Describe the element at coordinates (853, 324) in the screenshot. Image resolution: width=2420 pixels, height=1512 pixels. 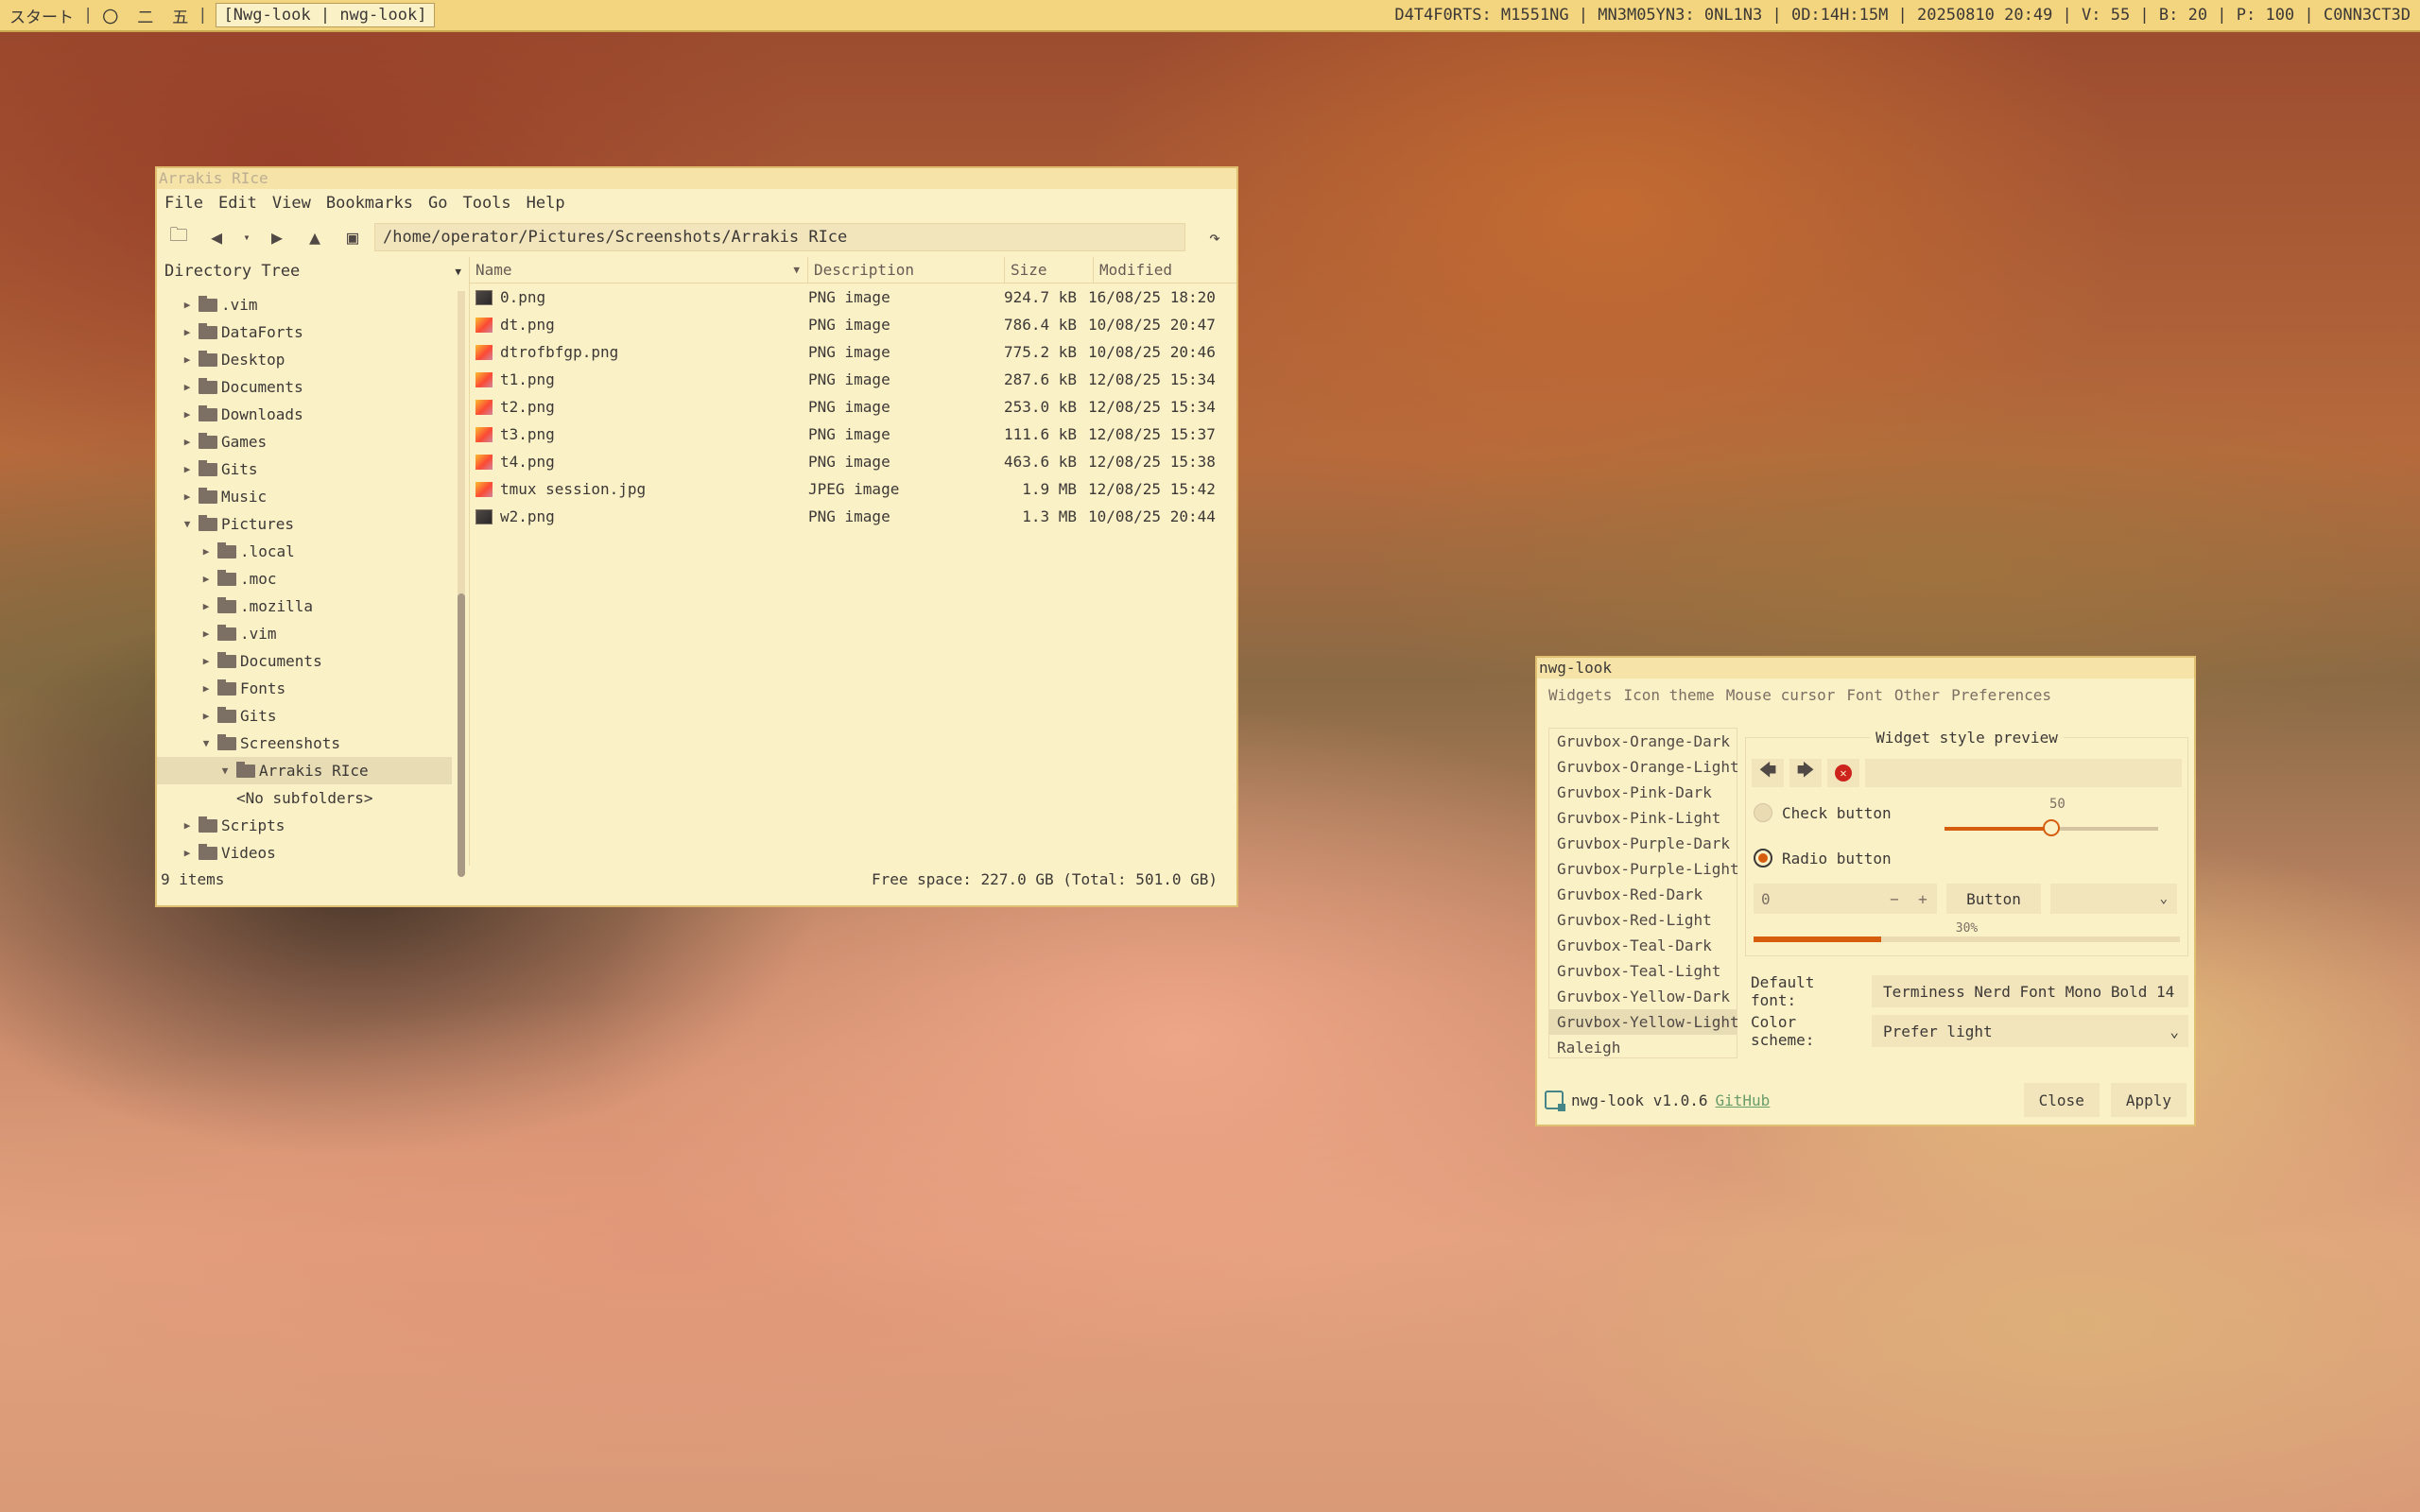
I see `file-row: dt.png PNG image 786.4 kB 10/08/25 20:47` at that location.